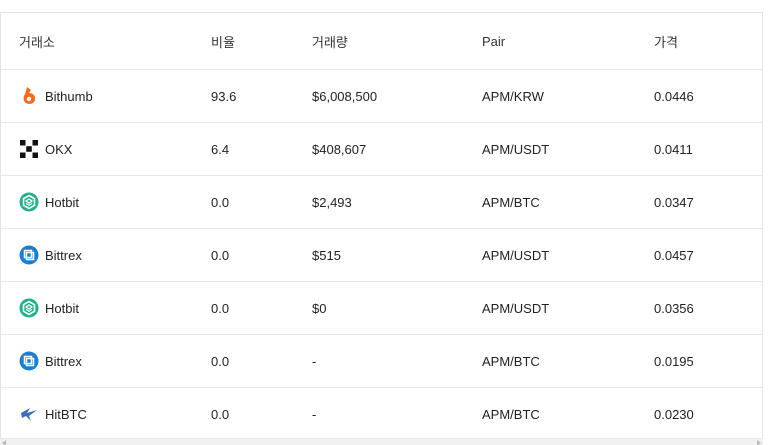  I want to click on horizontal-scrollbar, so click(381, 441).